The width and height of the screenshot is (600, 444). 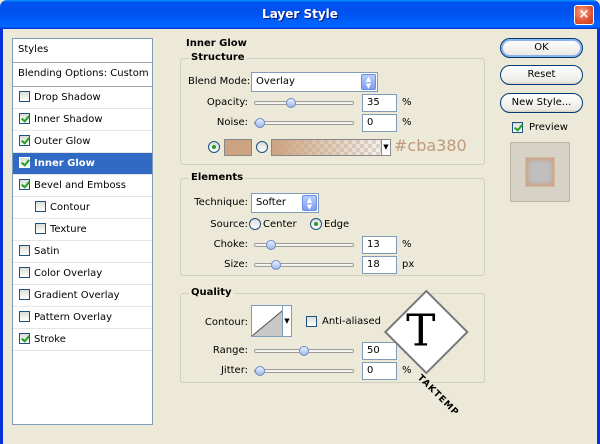 I want to click on style-item-inner-shadow: Inner Shadow, so click(x=82, y=120).